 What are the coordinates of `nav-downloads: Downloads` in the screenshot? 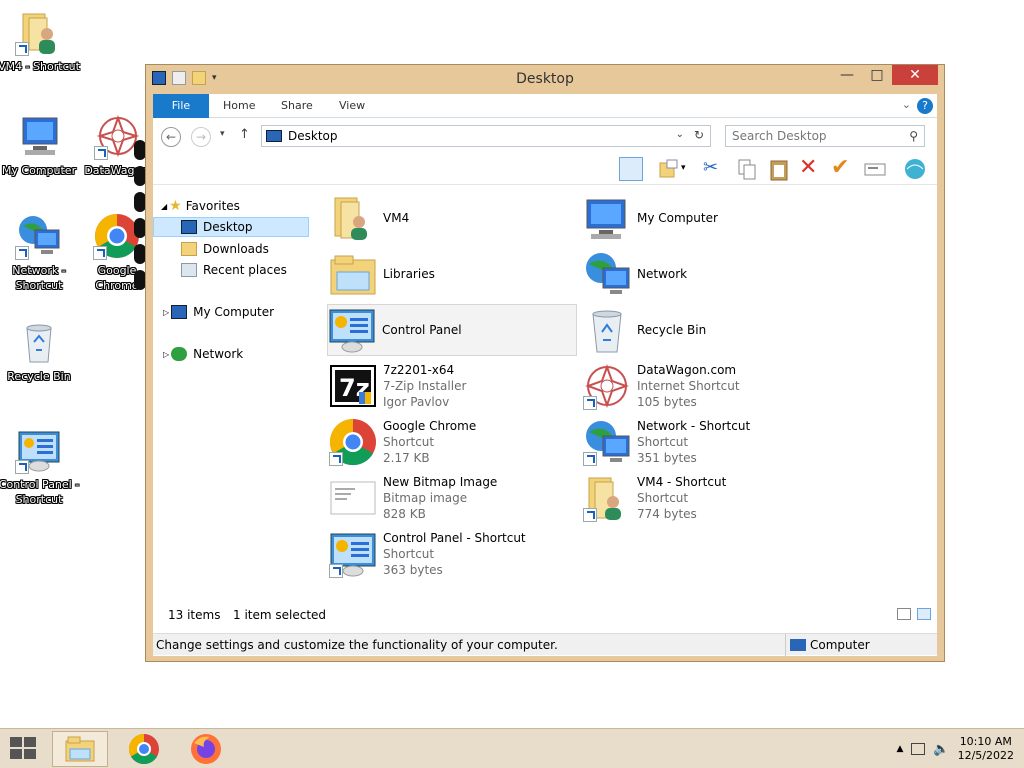 It's located at (225, 249).